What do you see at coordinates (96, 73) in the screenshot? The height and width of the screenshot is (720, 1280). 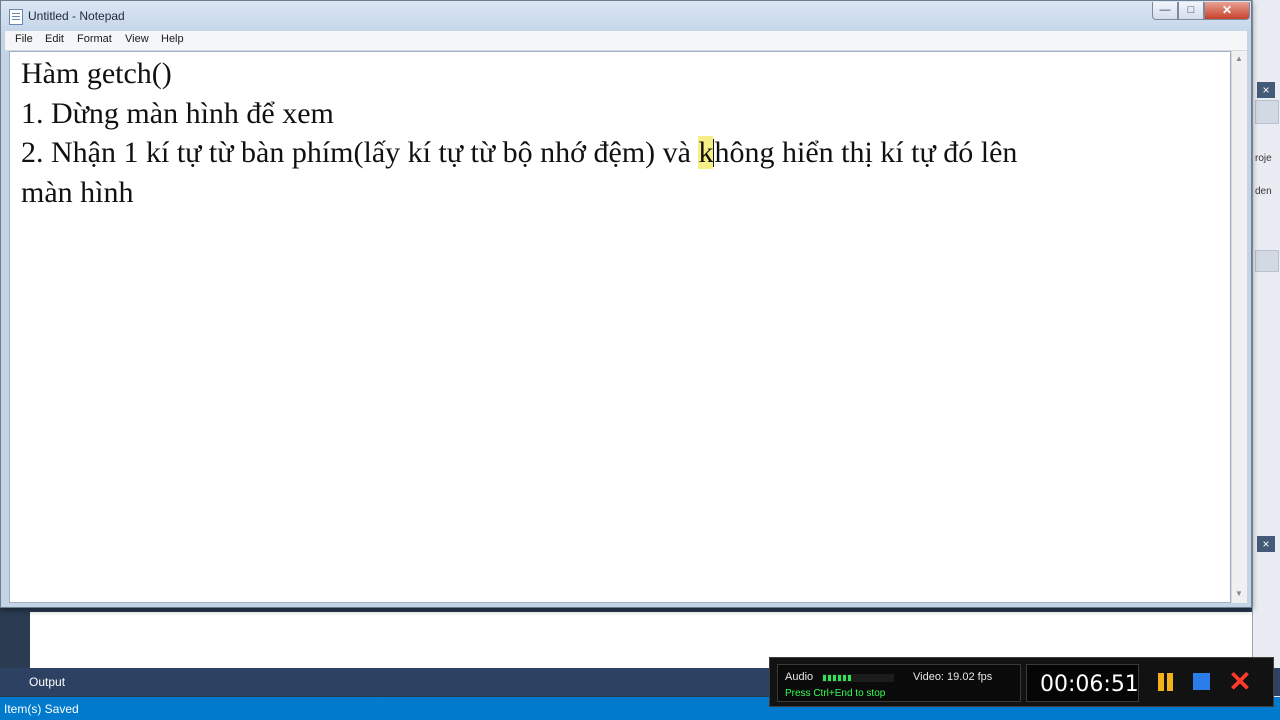 I see `text-line: Hàm getch()` at bounding box center [96, 73].